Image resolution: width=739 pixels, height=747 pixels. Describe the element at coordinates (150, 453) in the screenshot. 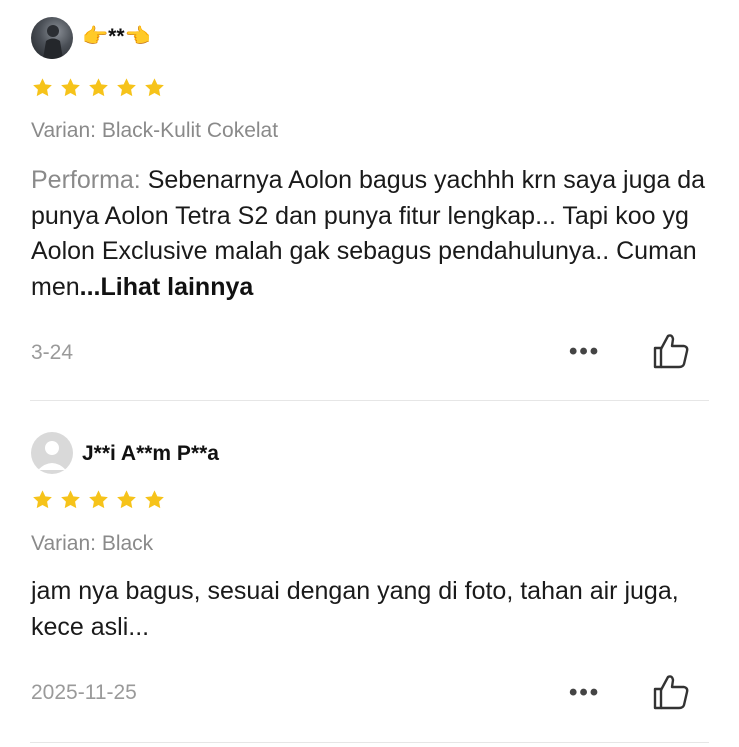

I see `reviewer-name: J**i A**m P**a` at that location.